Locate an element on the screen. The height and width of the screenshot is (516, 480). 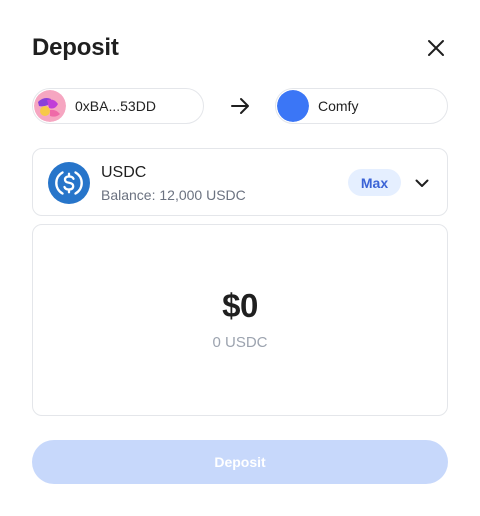
from-address: 0xBA...53DD is located at coordinates (115, 106).